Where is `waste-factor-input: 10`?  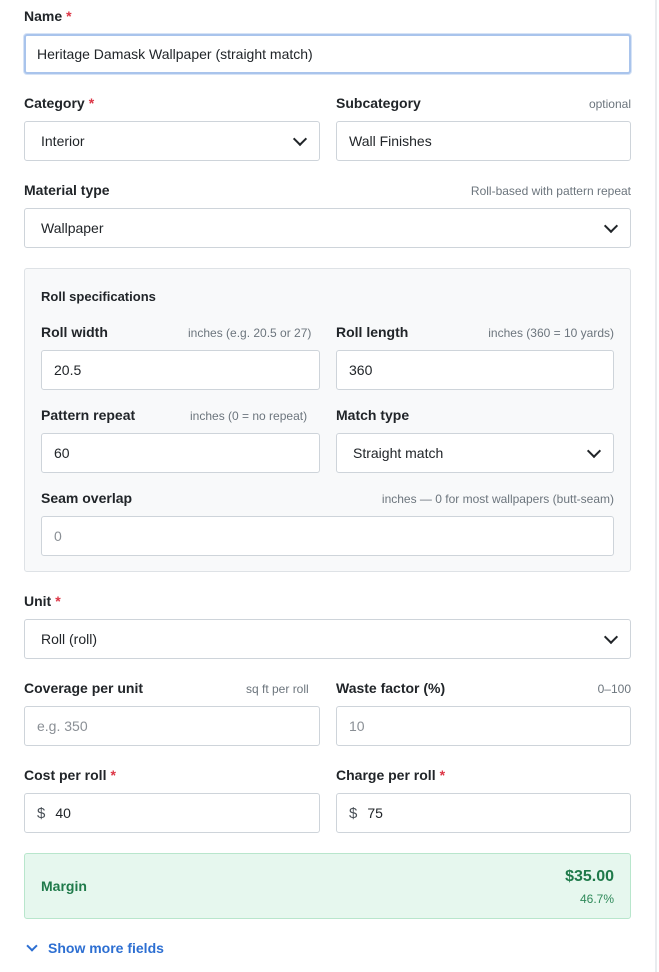
waste-factor-input: 10 is located at coordinates (483, 726).